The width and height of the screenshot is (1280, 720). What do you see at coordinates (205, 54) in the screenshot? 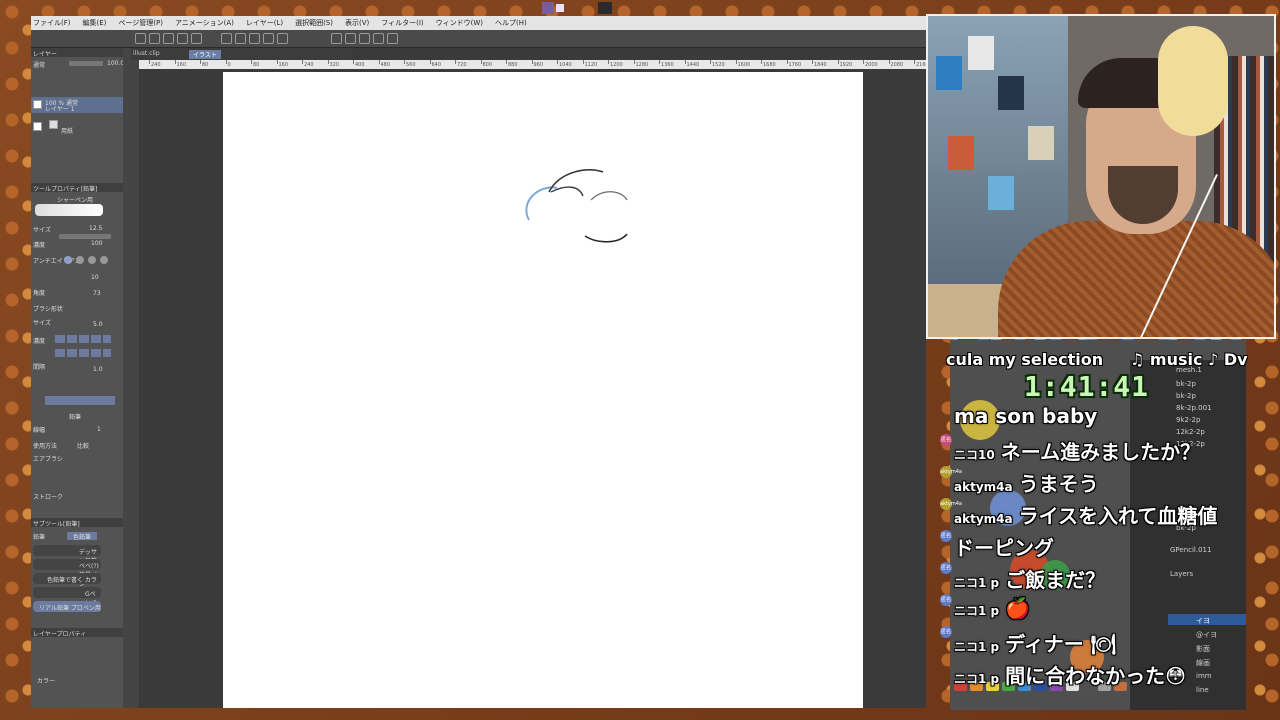
I see `tab-illust: イラスト` at bounding box center [205, 54].